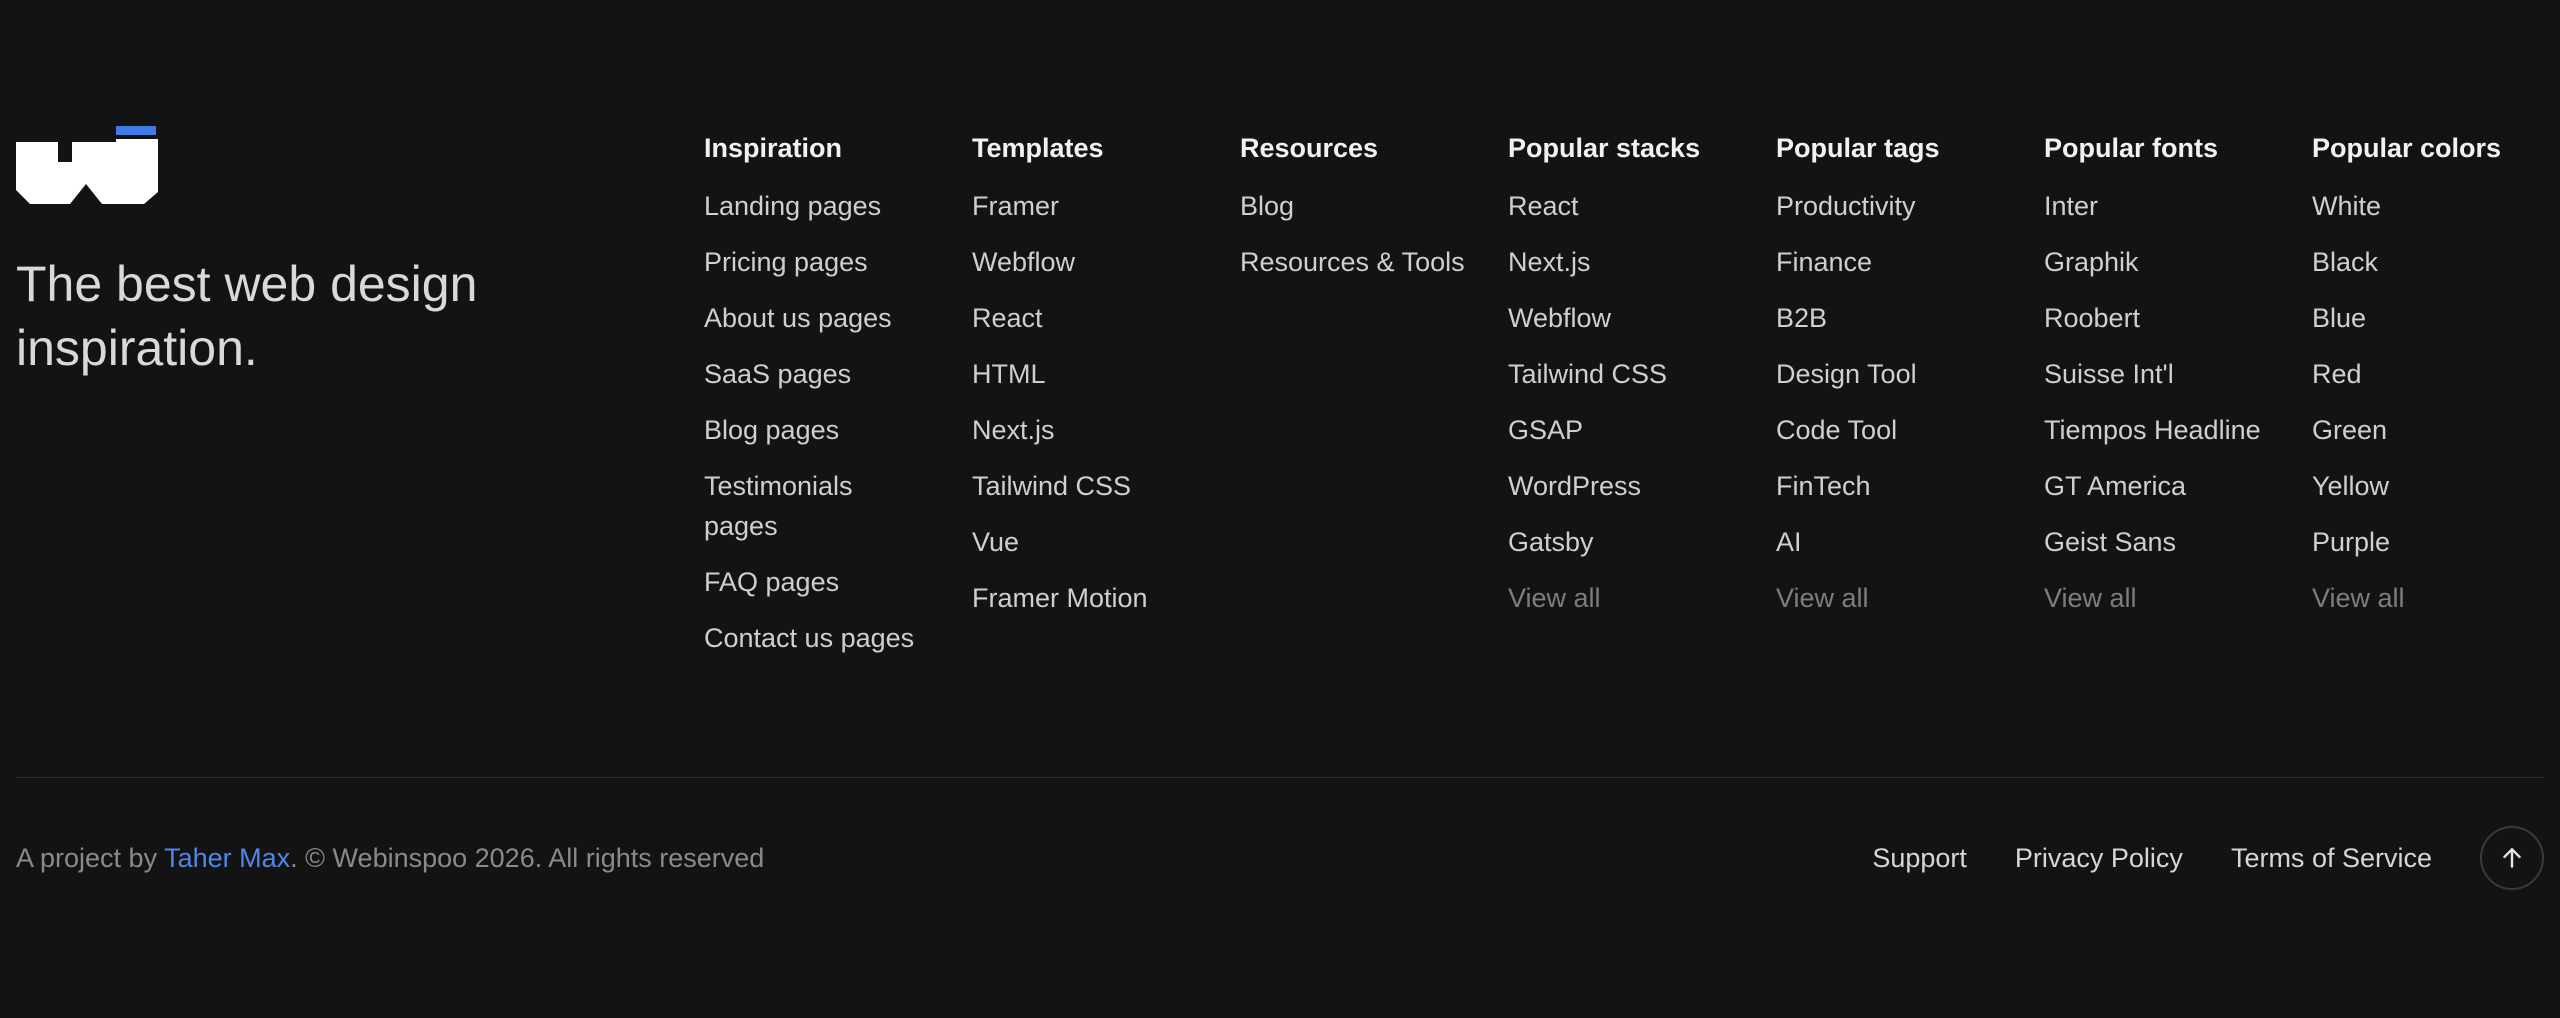  Describe the element at coordinates (2331, 858) in the screenshot. I see `terms-of-service-link: Terms of Service` at that location.